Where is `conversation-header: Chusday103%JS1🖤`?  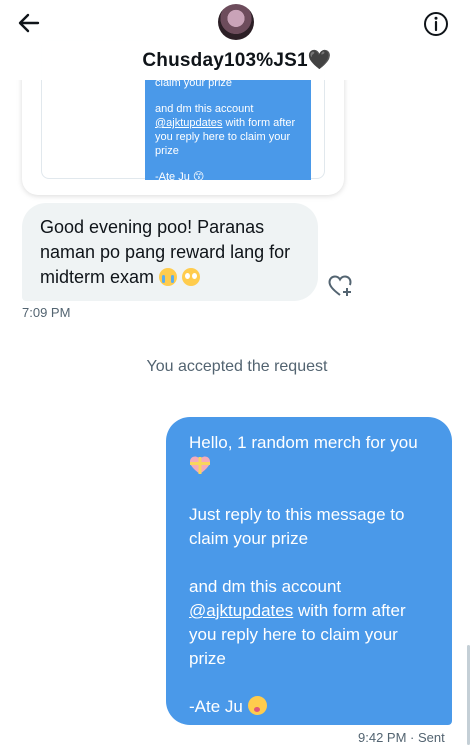
conversation-header: Chusday103%JS1🖤 is located at coordinates (237, 40).